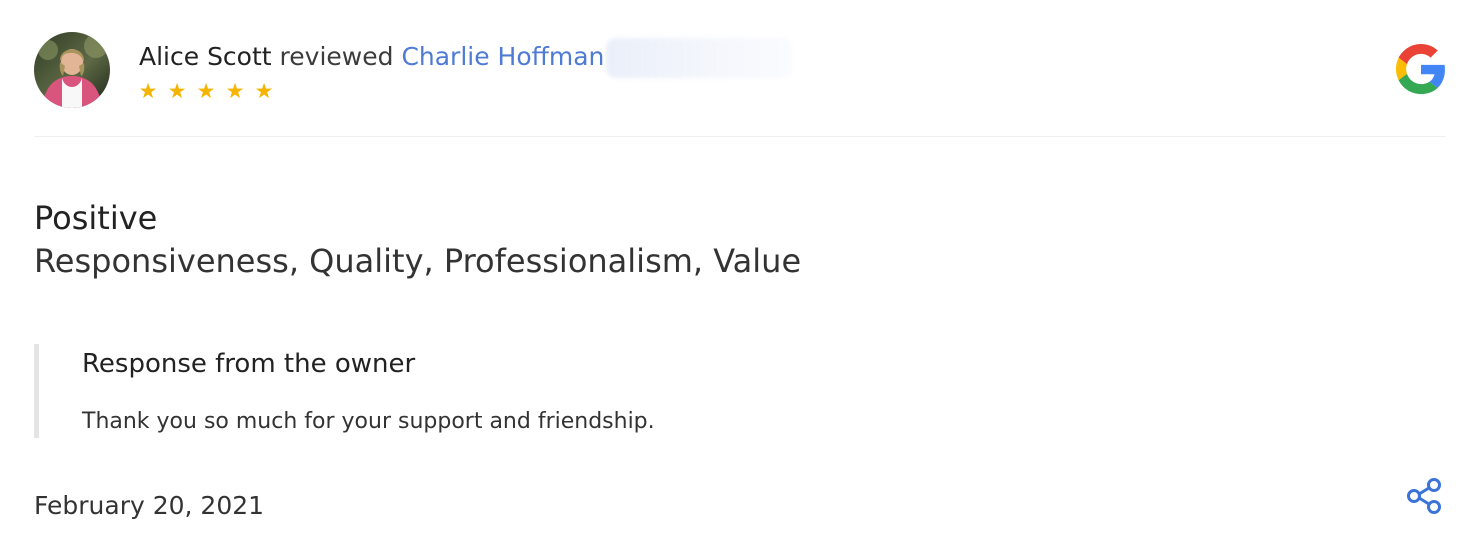 The width and height of the screenshot is (1478, 553). What do you see at coordinates (149, 505) in the screenshot?
I see `review-date: February 20, 2021` at bounding box center [149, 505].